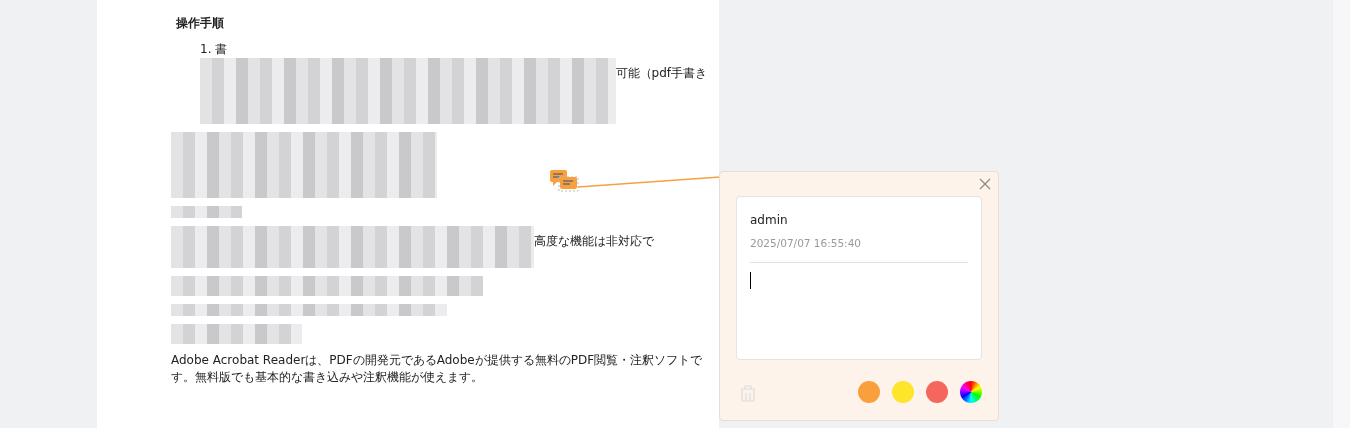 The width and height of the screenshot is (1350, 428). I want to click on pixelated-area, so click(206, 212).